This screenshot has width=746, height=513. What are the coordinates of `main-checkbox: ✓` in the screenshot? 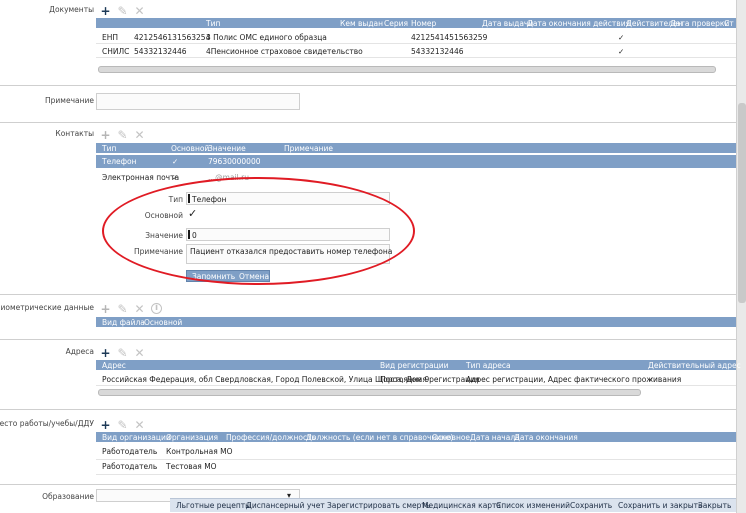 It's located at (192, 213).